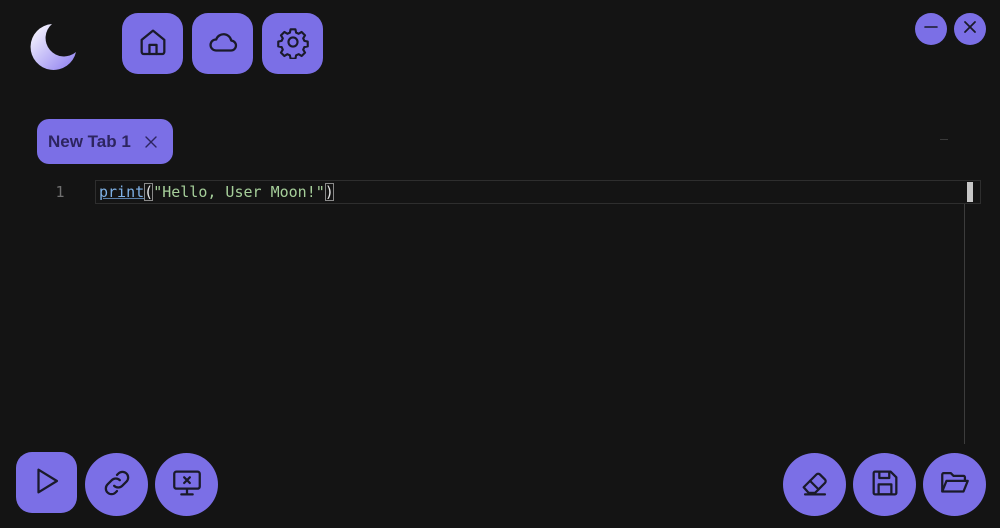 The image size is (1000, 528). I want to click on code-editor-line: print("Hello, User Moon!"), so click(216, 192).